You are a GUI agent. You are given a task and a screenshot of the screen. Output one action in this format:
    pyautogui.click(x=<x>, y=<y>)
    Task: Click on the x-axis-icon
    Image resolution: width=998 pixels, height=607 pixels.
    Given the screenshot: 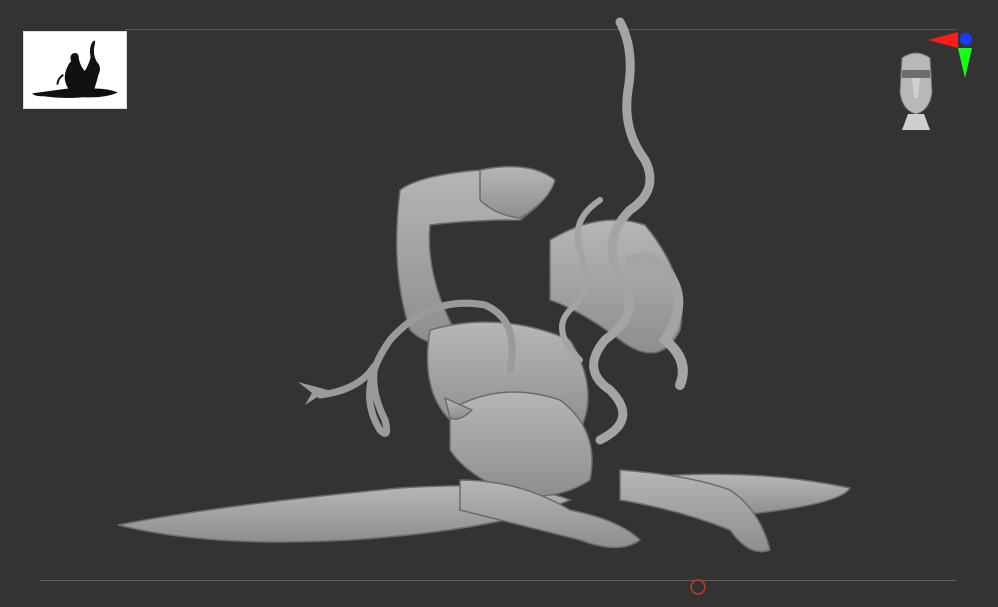 What is the action you would take?
    pyautogui.click(x=943, y=40)
    